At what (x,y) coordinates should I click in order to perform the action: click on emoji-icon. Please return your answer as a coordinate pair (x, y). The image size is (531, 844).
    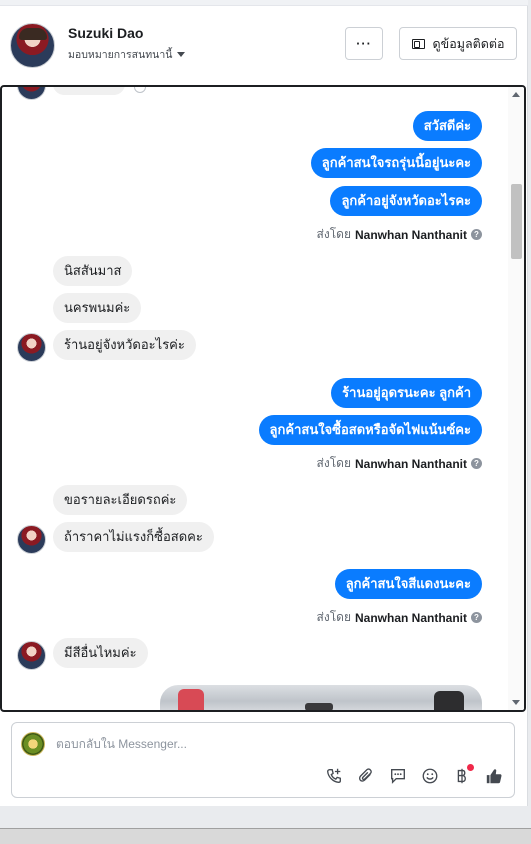
    Looking at the image, I should click on (430, 776).